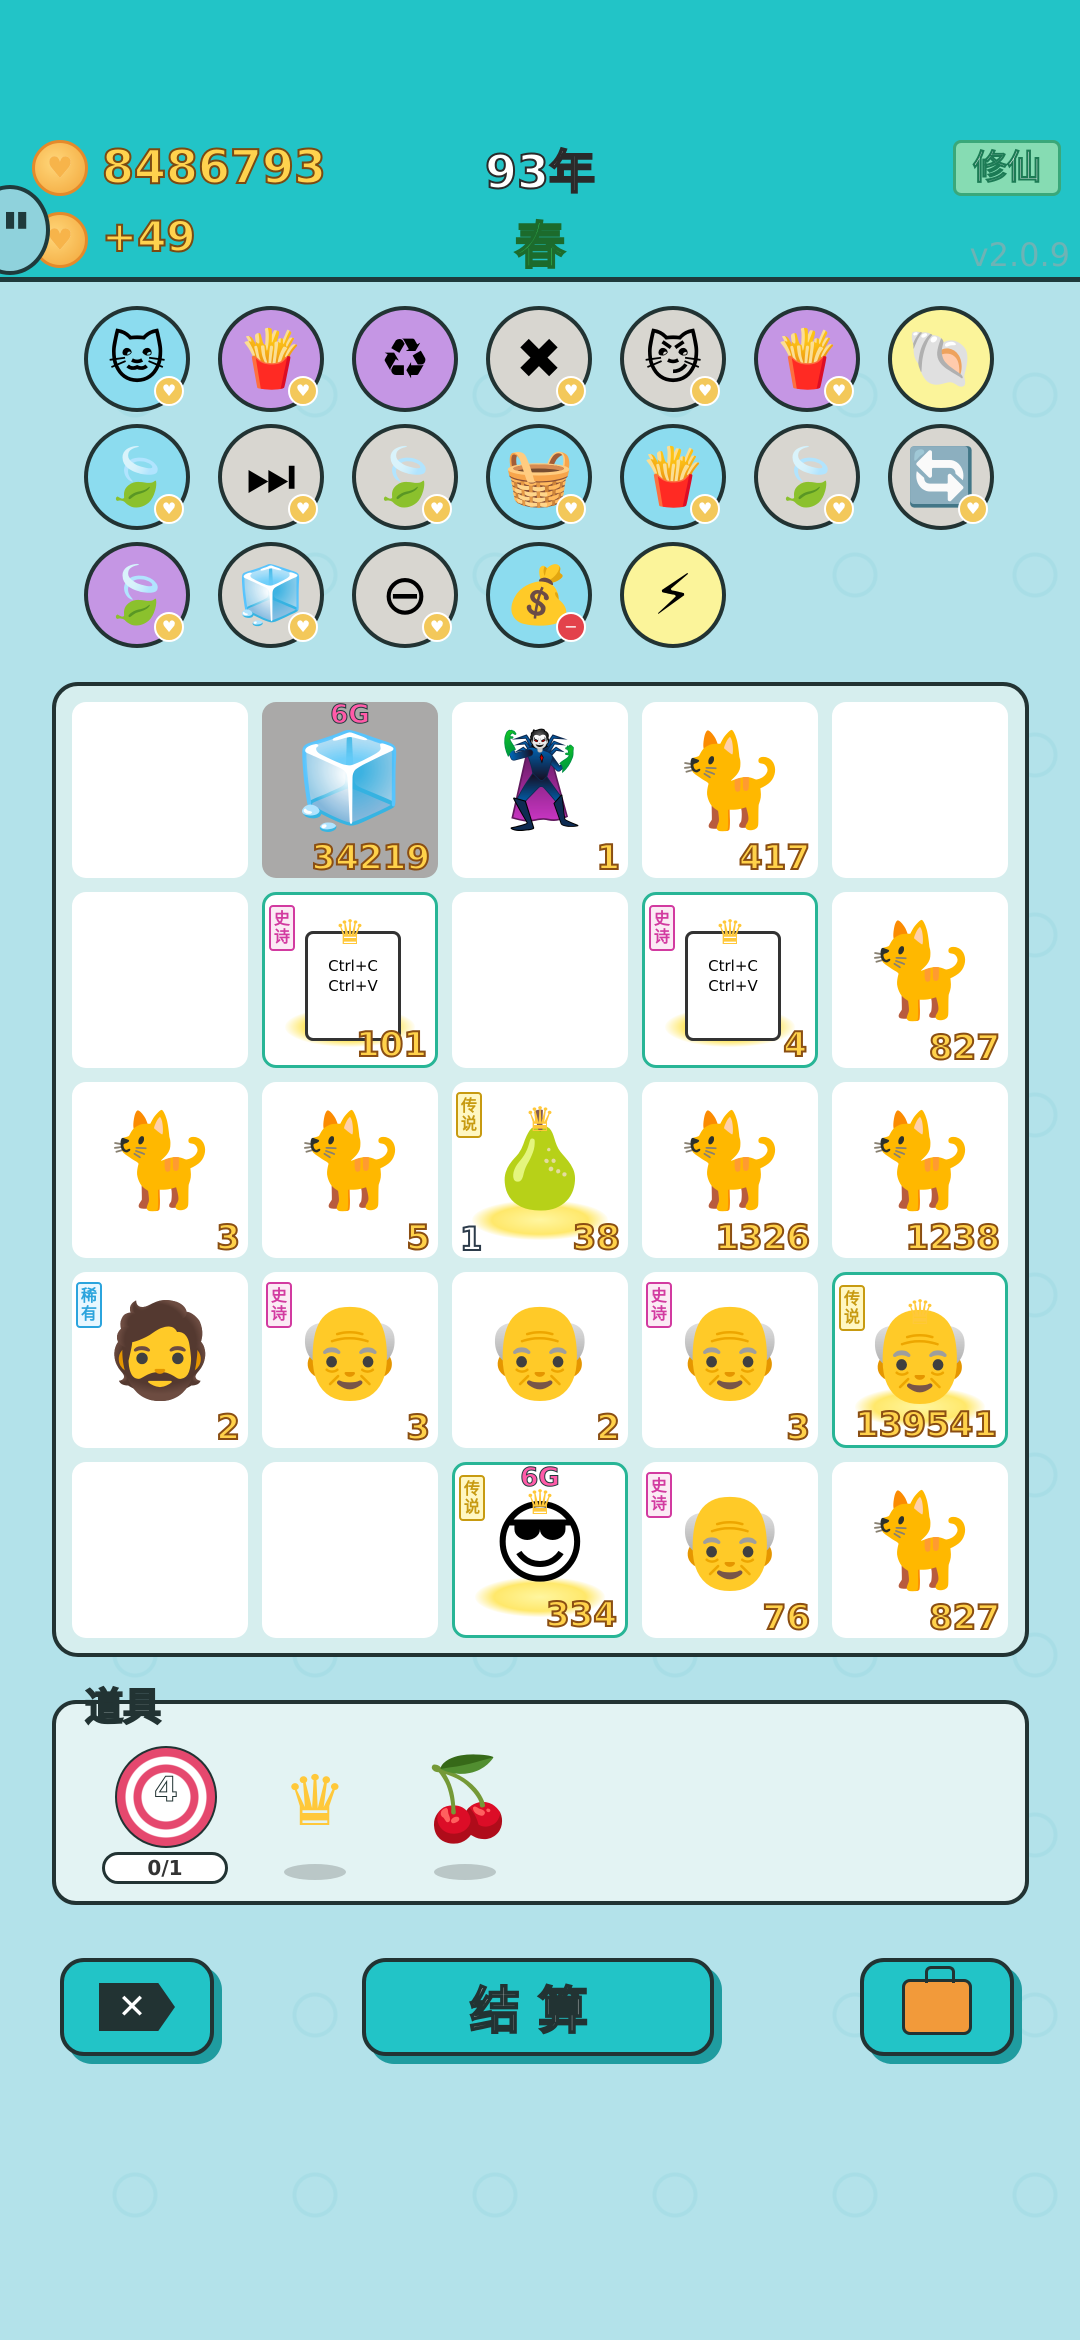 This screenshot has height=2340, width=1080. I want to click on thief-icon: 🦹, so click(540, 780).